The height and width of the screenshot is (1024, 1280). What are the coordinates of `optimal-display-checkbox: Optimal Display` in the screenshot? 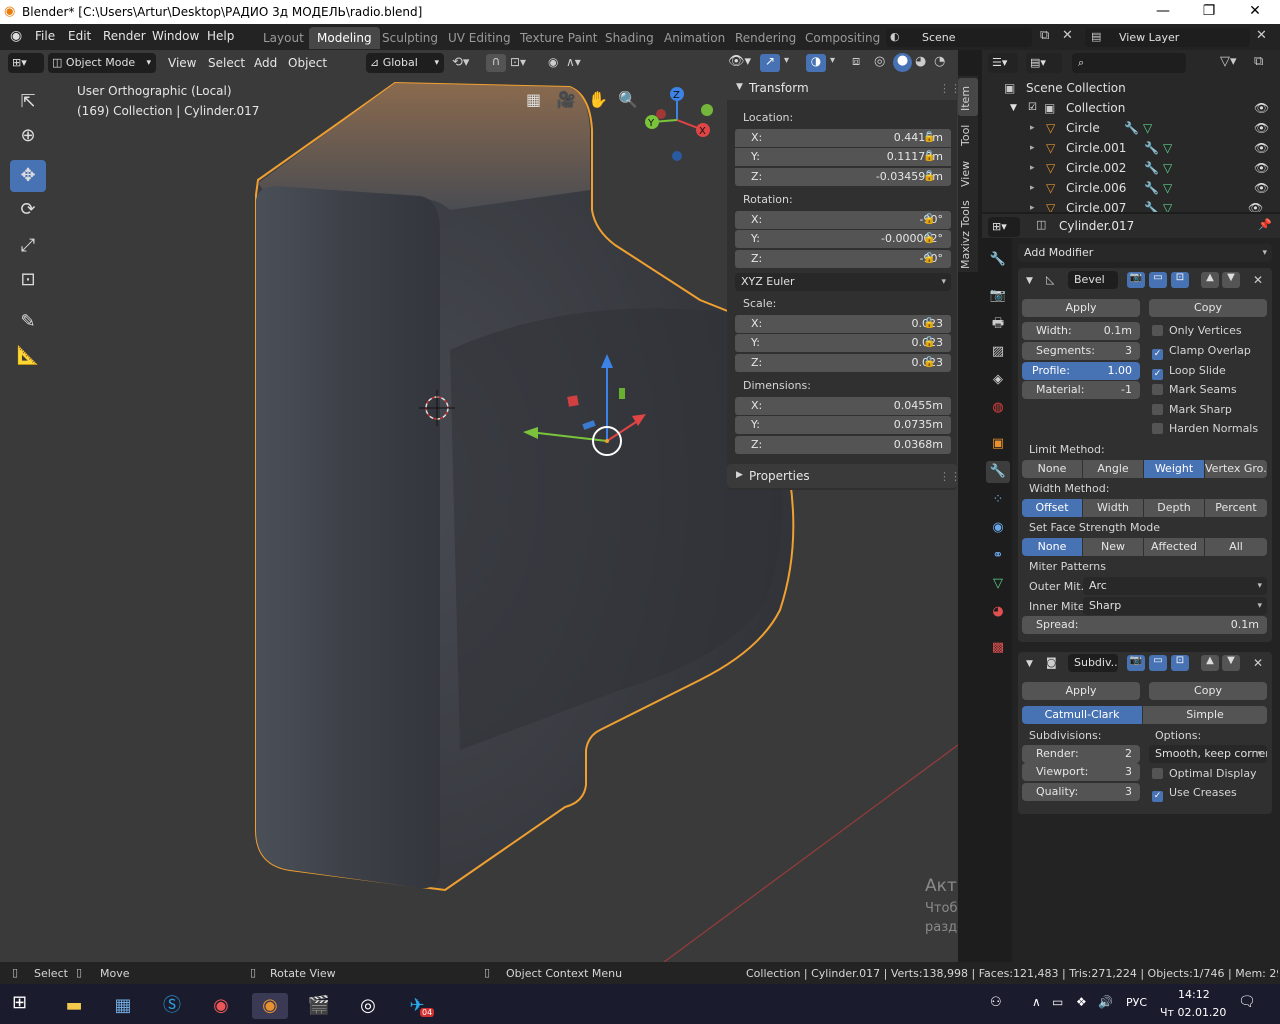 It's located at (1204, 774).